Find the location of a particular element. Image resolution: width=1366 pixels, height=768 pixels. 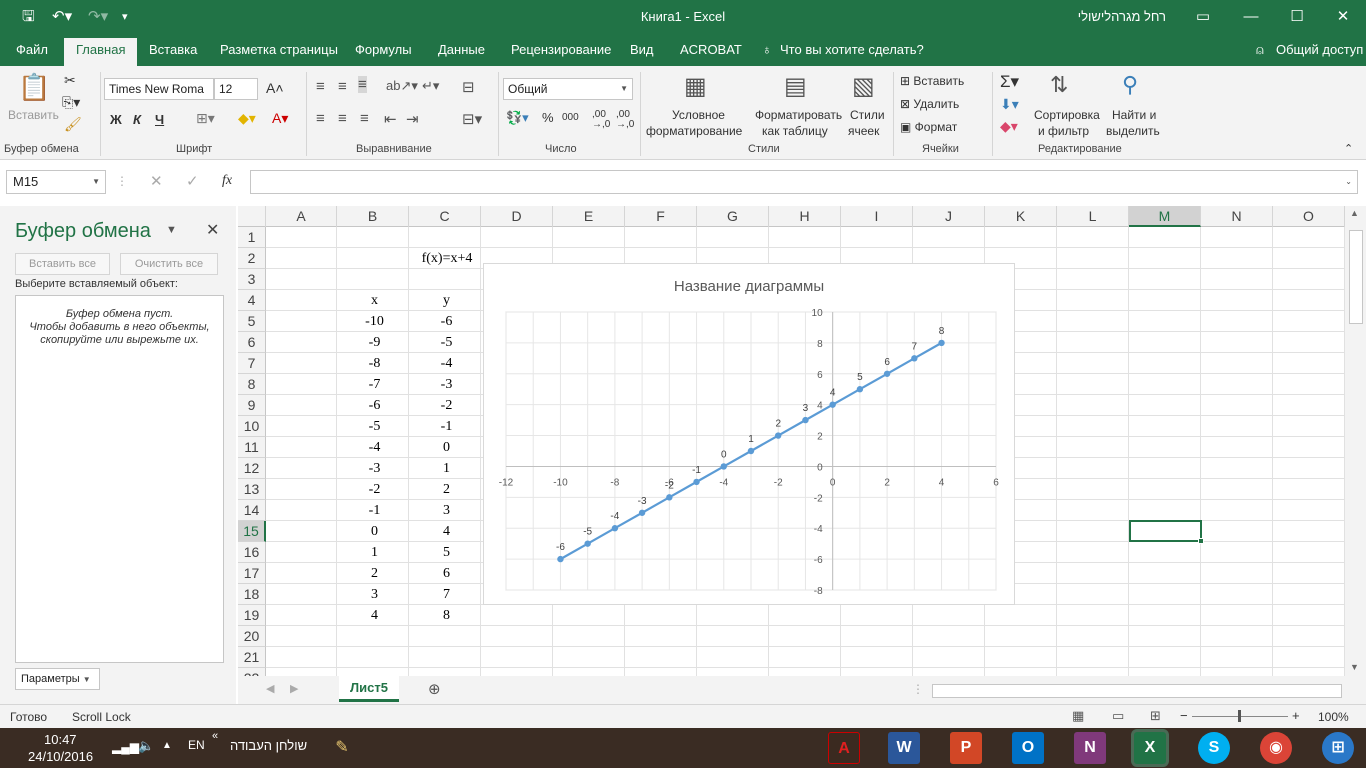

cell-x: 0 is located at coordinates (374, 531).